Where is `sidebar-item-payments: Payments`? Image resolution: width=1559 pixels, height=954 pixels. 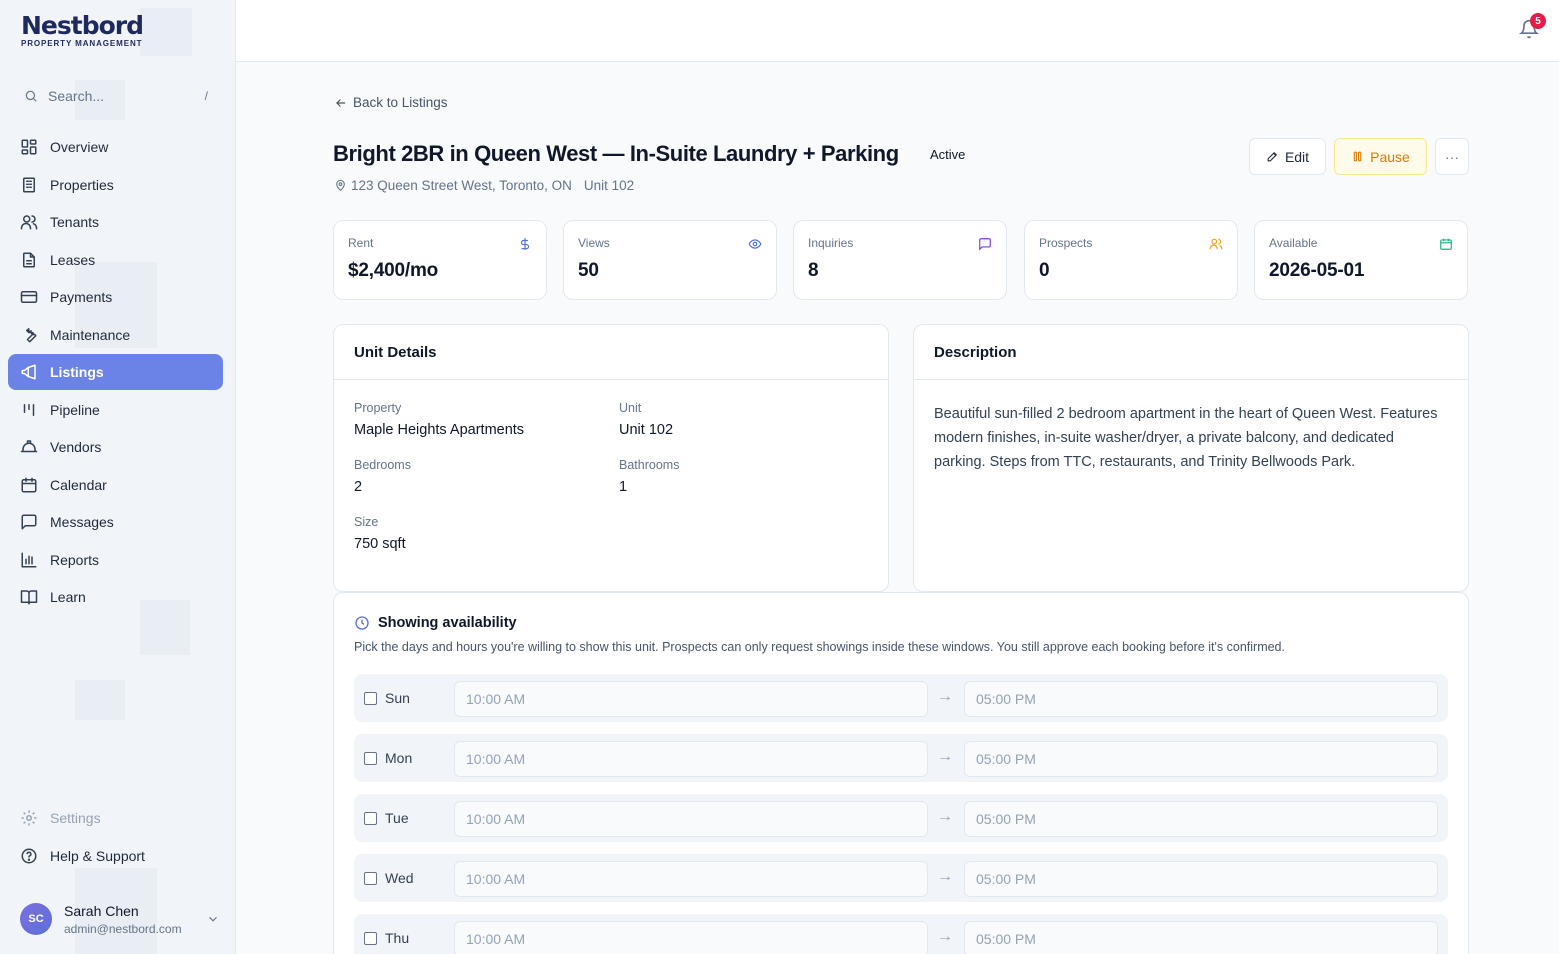 sidebar-item-payments: Payments is located at coordinates (115, 297).